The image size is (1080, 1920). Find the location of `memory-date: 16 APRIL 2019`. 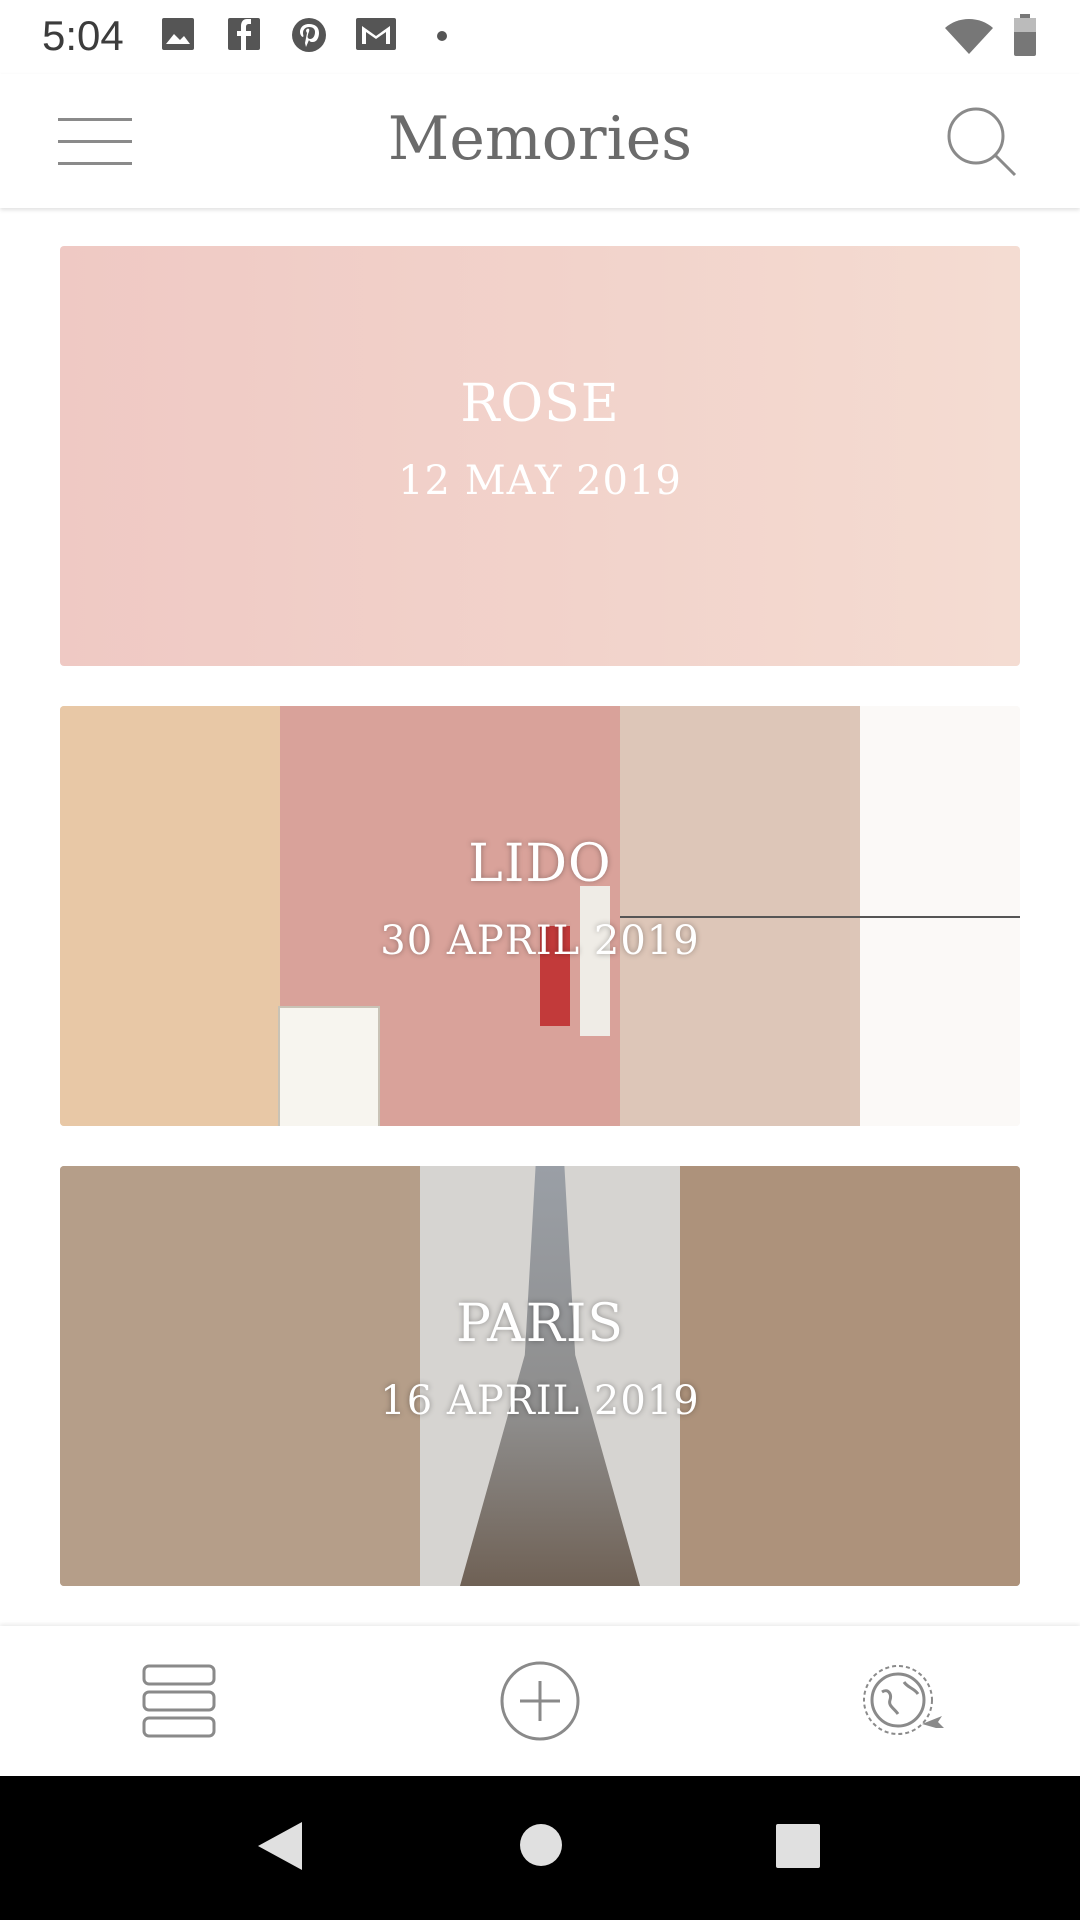

memory-date: 16 APRIL 2019 is located at coordinates (540, 1401).